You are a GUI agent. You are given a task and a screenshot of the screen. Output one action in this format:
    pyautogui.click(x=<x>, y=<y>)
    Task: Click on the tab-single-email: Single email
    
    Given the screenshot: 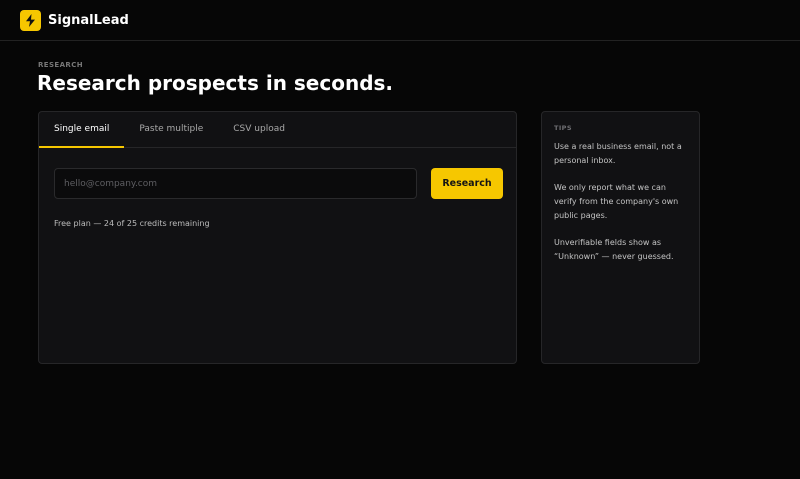 What is the action you would take?
    pyautogui.click(x=82, y=130)
    